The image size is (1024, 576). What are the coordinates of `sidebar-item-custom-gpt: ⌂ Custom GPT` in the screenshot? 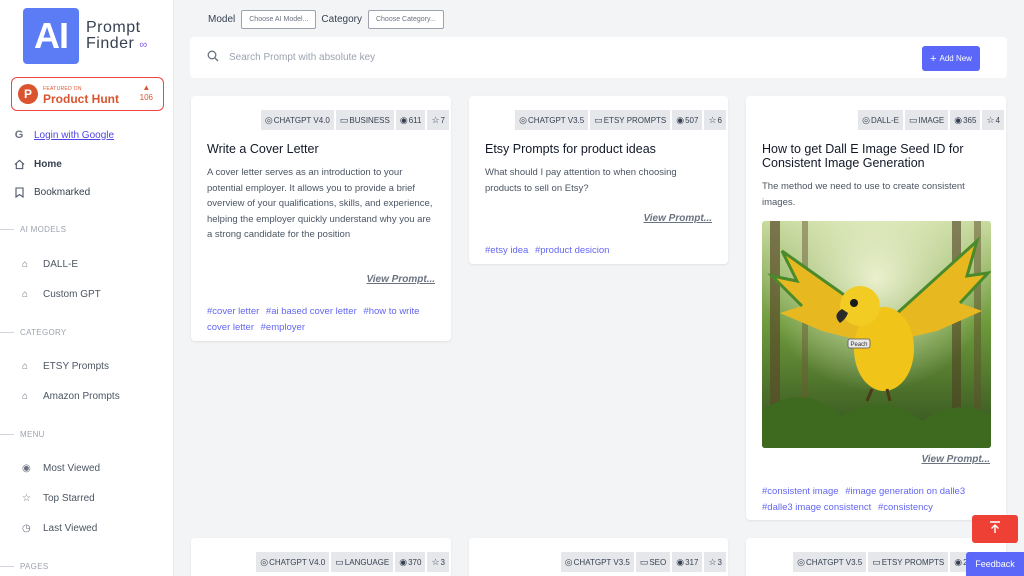 It's located at (61, 294).